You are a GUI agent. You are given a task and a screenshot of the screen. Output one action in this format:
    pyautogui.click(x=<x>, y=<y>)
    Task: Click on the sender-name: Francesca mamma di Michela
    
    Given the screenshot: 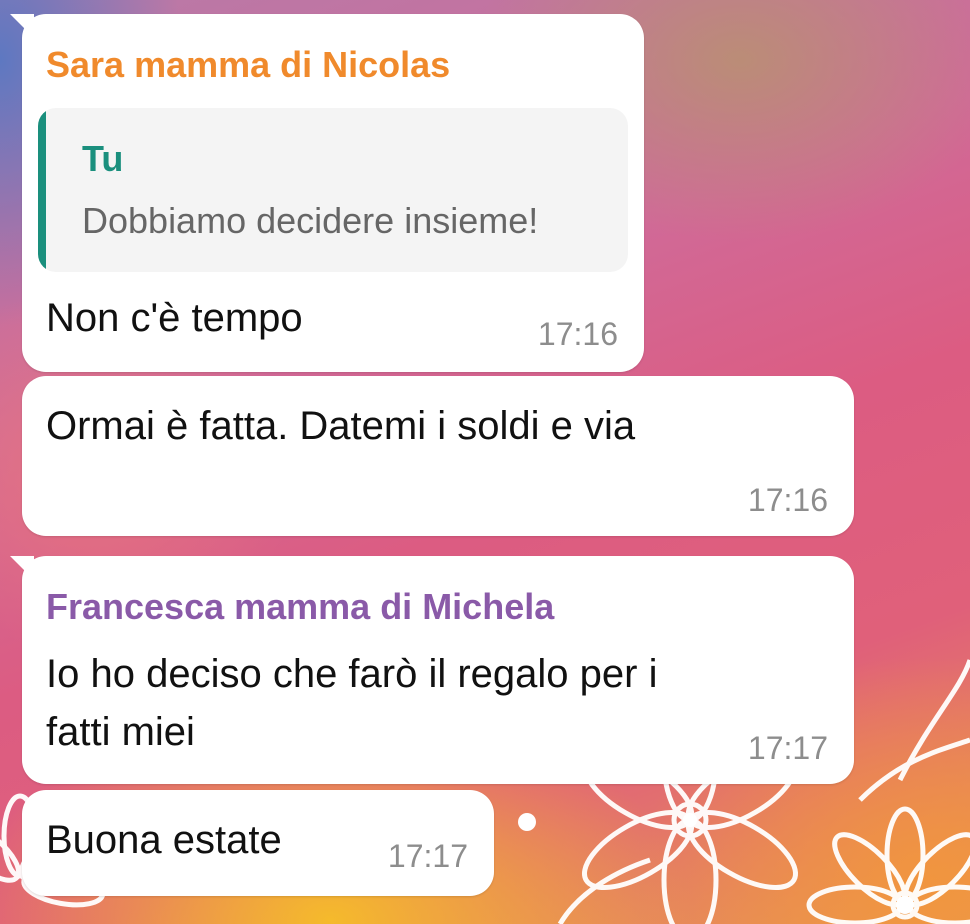 What is the action you would take?
    pyautogui.click(x=300, y=607)
    